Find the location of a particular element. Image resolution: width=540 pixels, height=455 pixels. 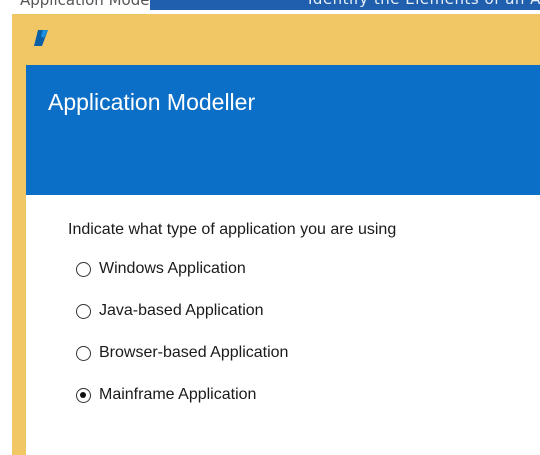

option-browser-based-application: Browser-based Application is located at coordinates (182, 353).